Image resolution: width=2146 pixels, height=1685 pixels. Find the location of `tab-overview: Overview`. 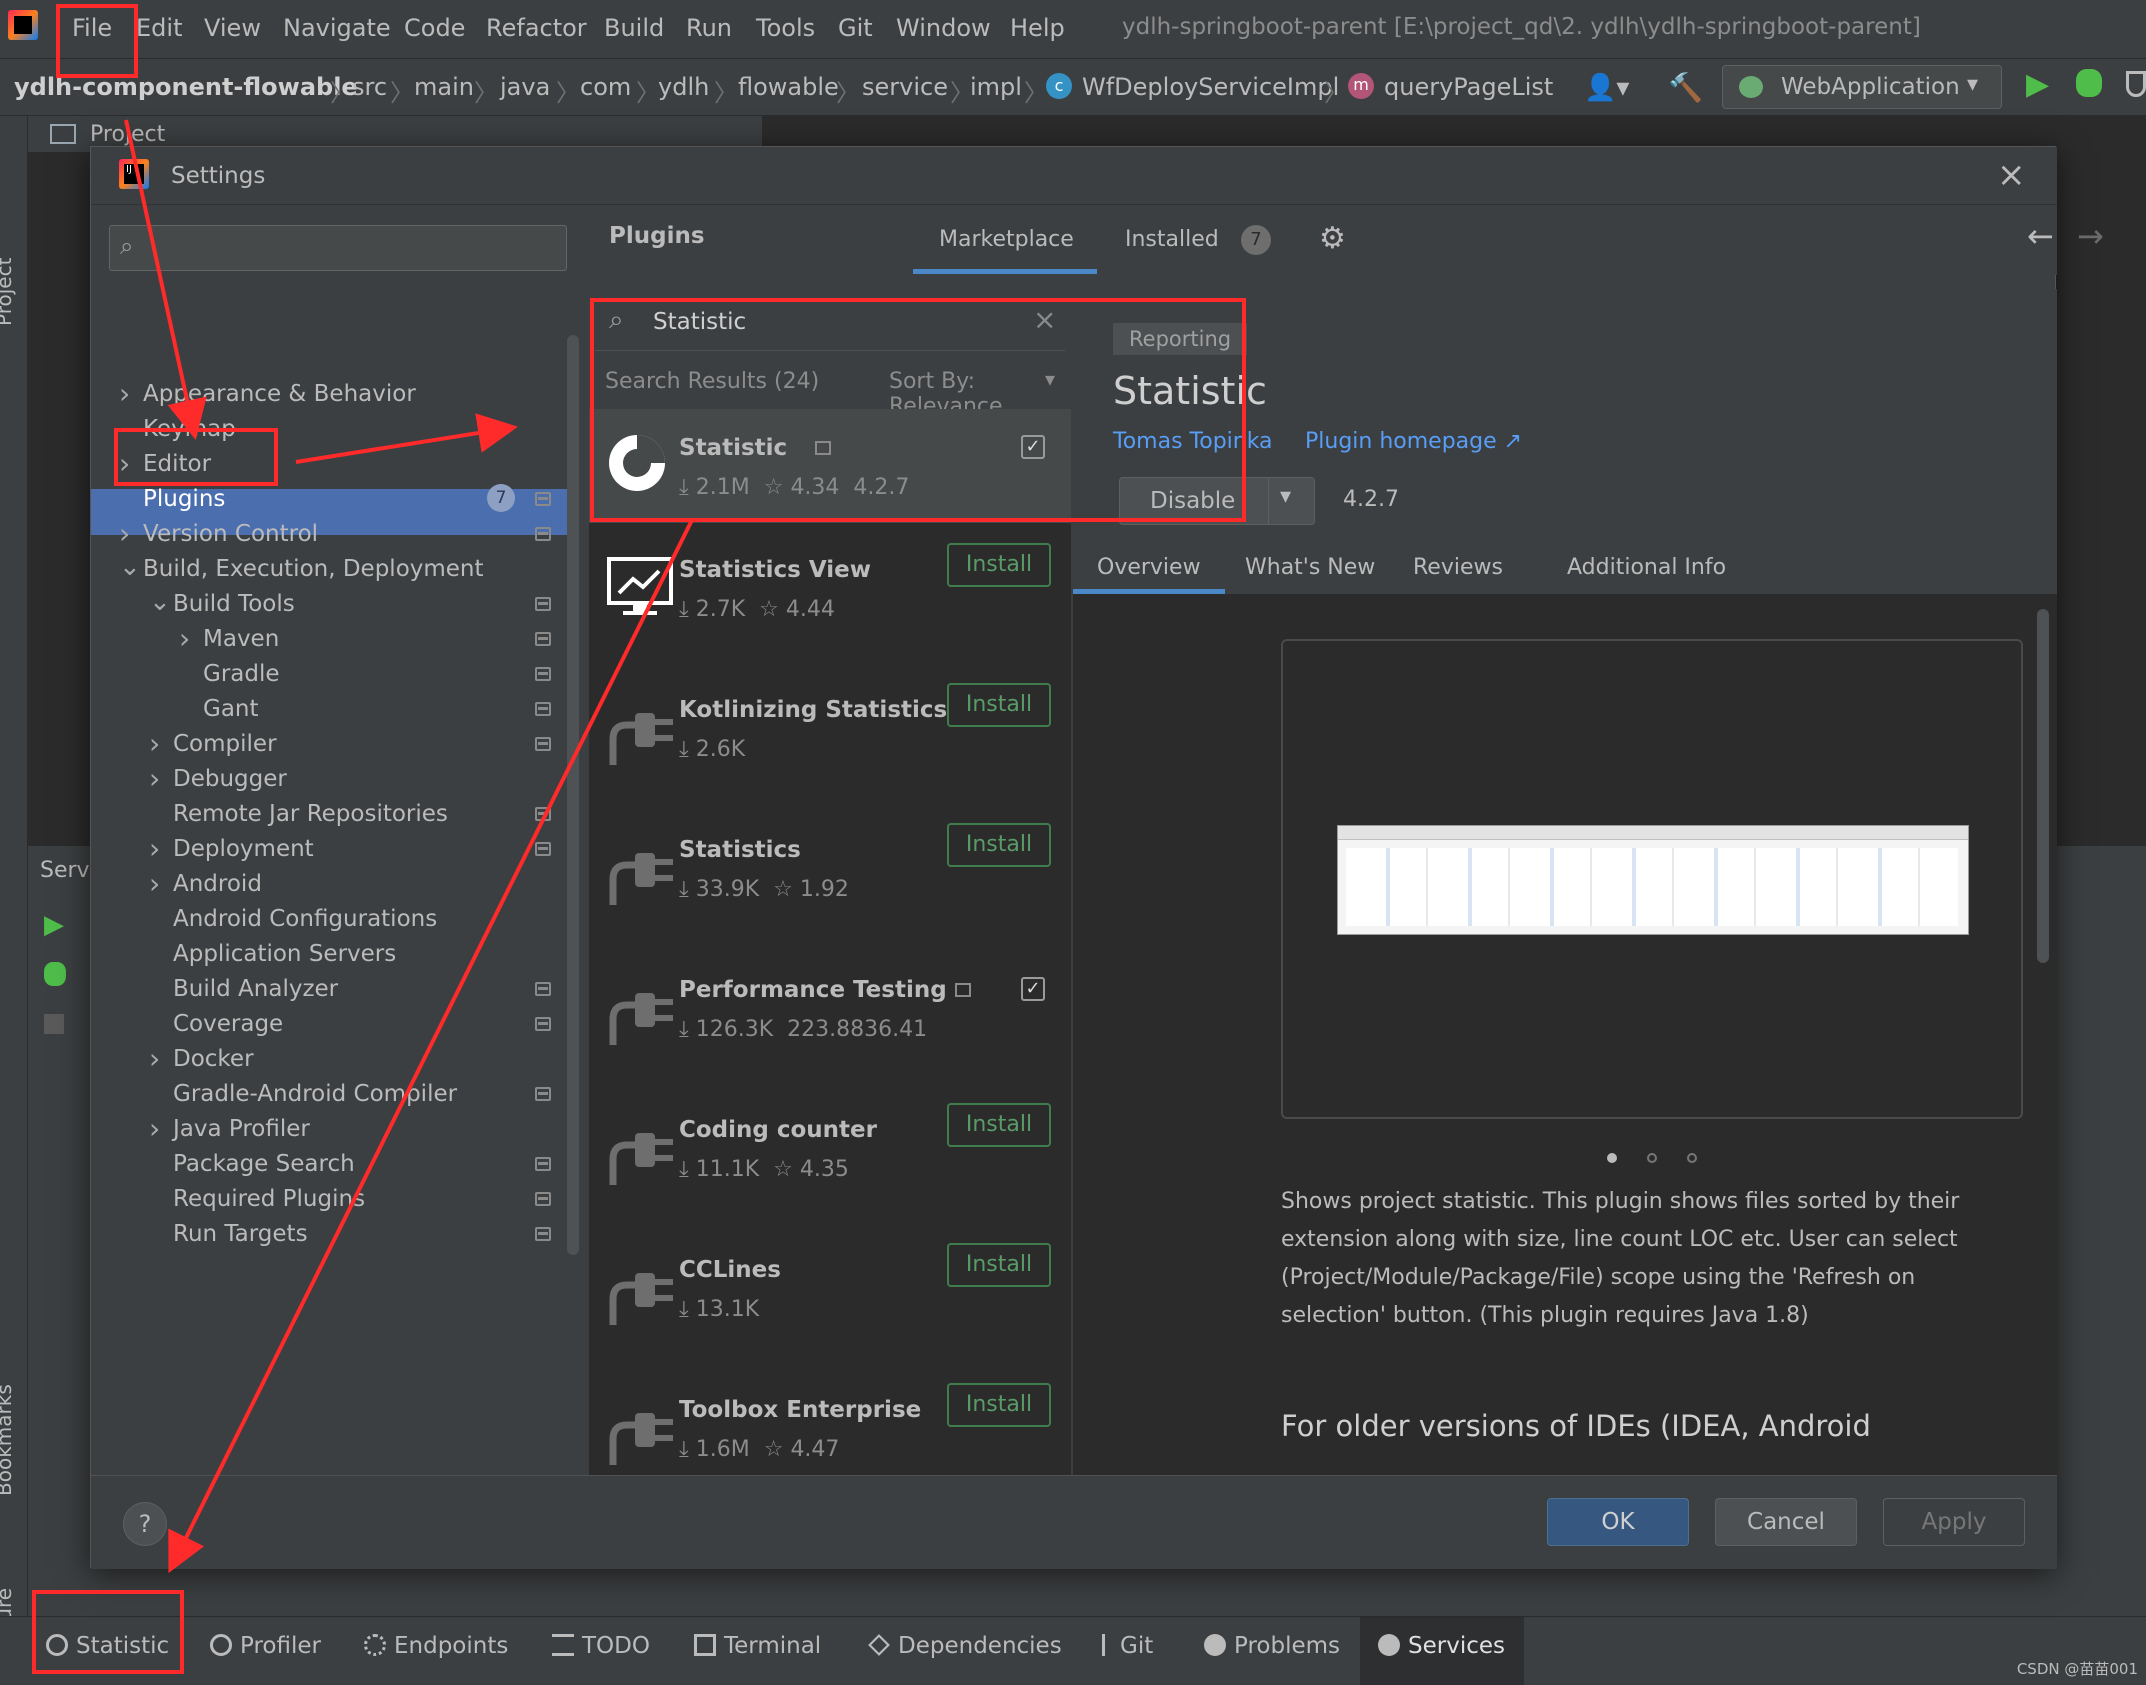

tab-overview: Overview is located at coordinates (1149, 567).